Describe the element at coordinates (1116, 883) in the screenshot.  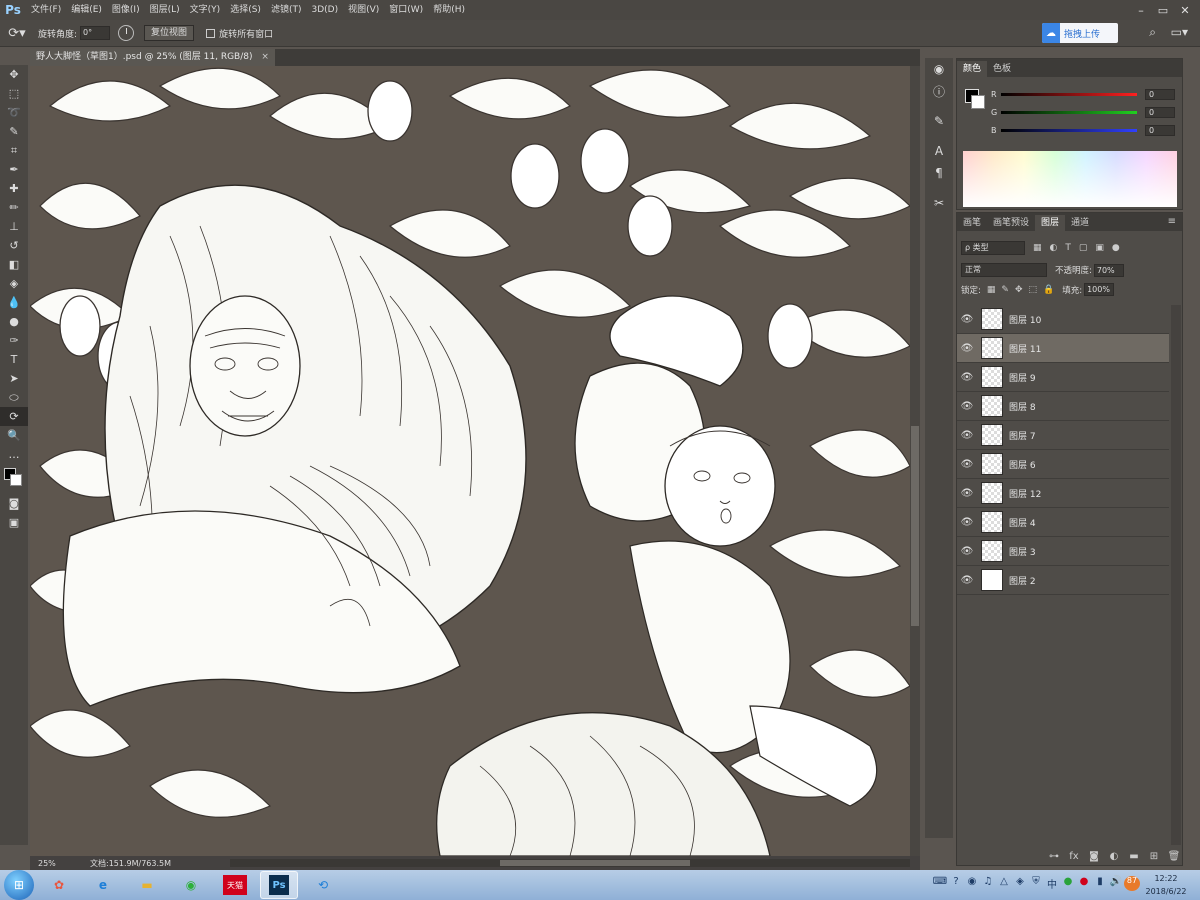
I see `volume-icon: 🔊` at that location.